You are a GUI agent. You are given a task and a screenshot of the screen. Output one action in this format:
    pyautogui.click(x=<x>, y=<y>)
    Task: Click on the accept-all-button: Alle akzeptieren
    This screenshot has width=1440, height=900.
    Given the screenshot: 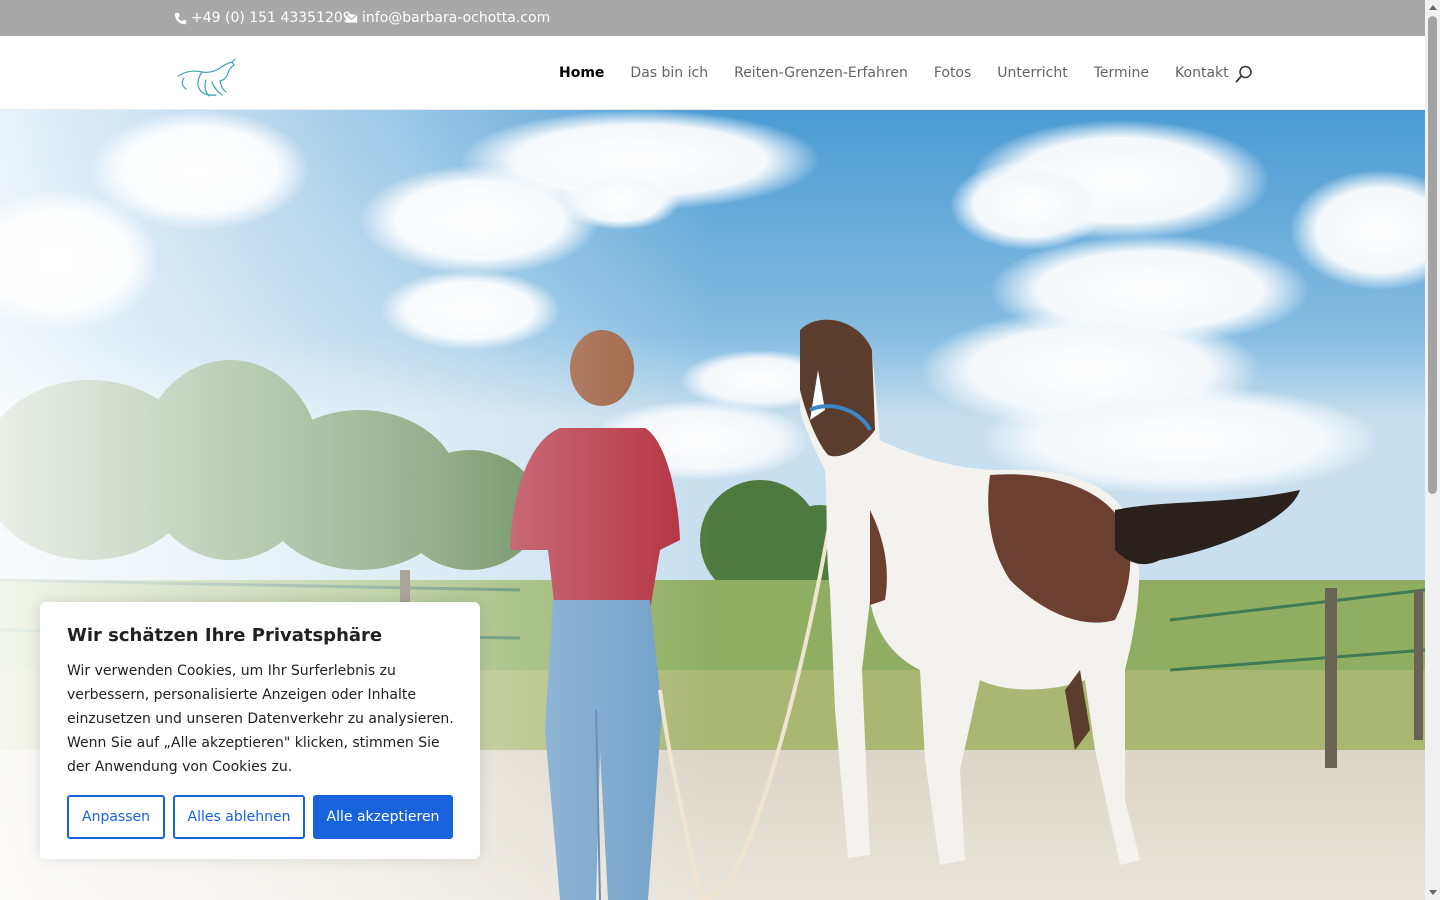 What is the action you would take?
    pyautogui.click(x=383, y=817)
    